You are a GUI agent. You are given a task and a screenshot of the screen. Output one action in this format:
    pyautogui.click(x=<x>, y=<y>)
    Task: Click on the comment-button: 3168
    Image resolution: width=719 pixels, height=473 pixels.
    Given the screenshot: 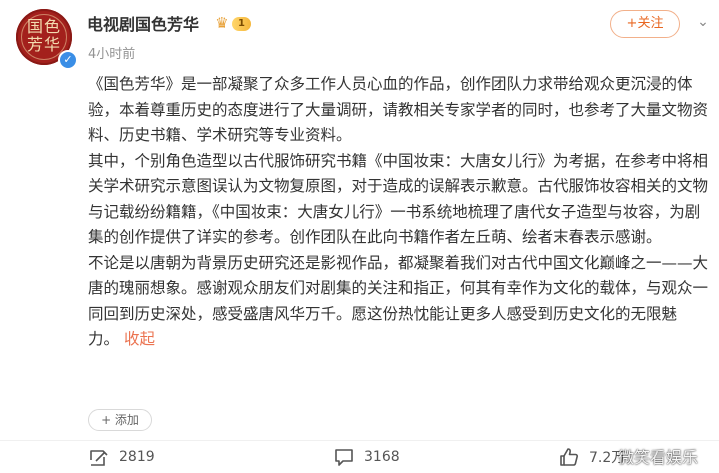 What is the action you would take?
    pyautogui.click(x=366, y=457)
    